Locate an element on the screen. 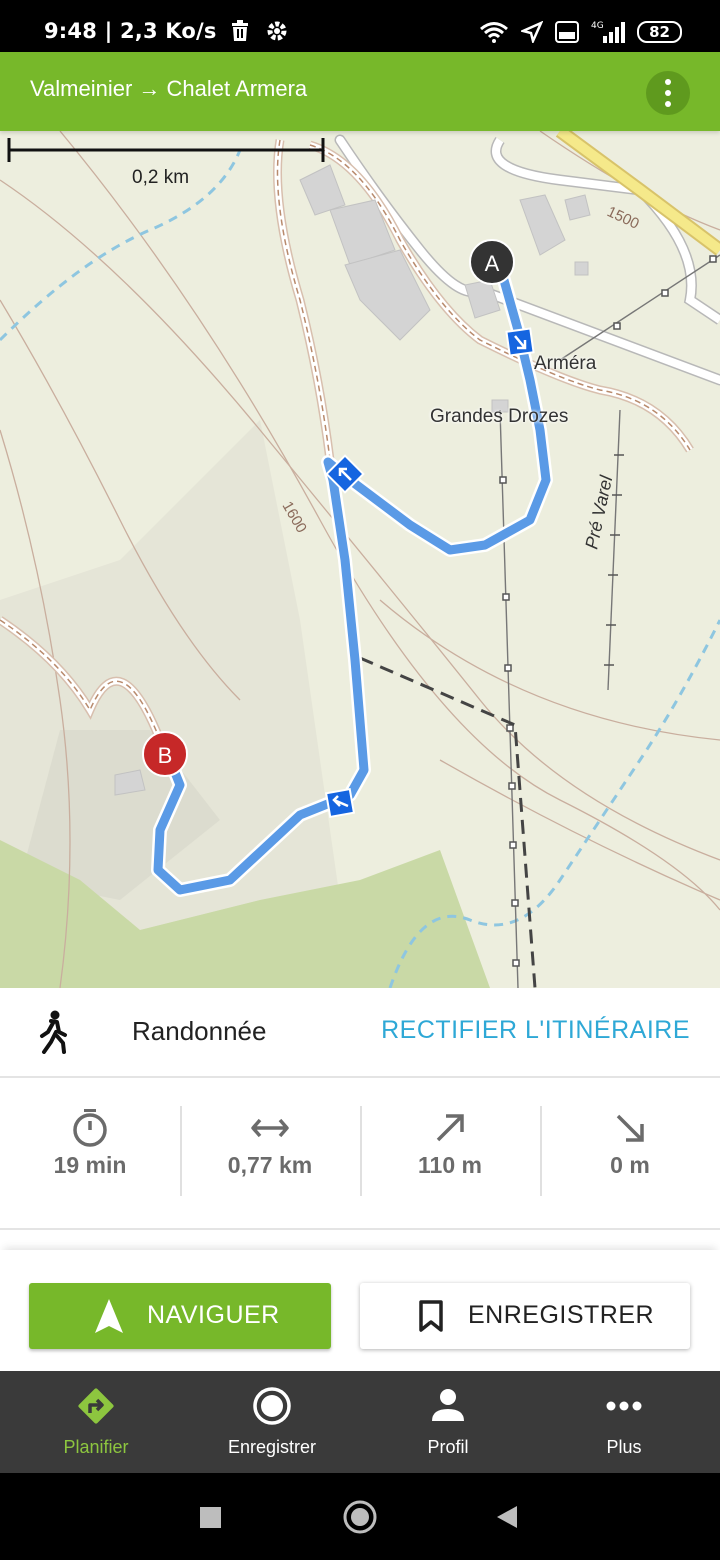  home-icon is located at coordinates (360, 1517).